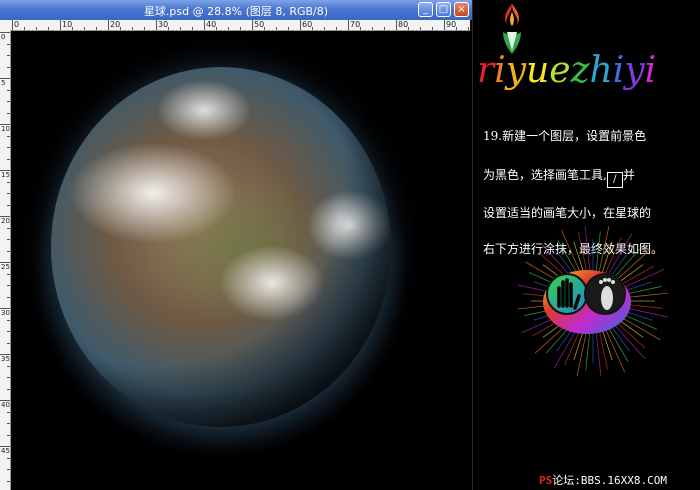 This screenshot has width=700, height=490. I want to click on window-title: 星球.psd @ 28.8% (图层 8, RGB/8), so click(236, 11).